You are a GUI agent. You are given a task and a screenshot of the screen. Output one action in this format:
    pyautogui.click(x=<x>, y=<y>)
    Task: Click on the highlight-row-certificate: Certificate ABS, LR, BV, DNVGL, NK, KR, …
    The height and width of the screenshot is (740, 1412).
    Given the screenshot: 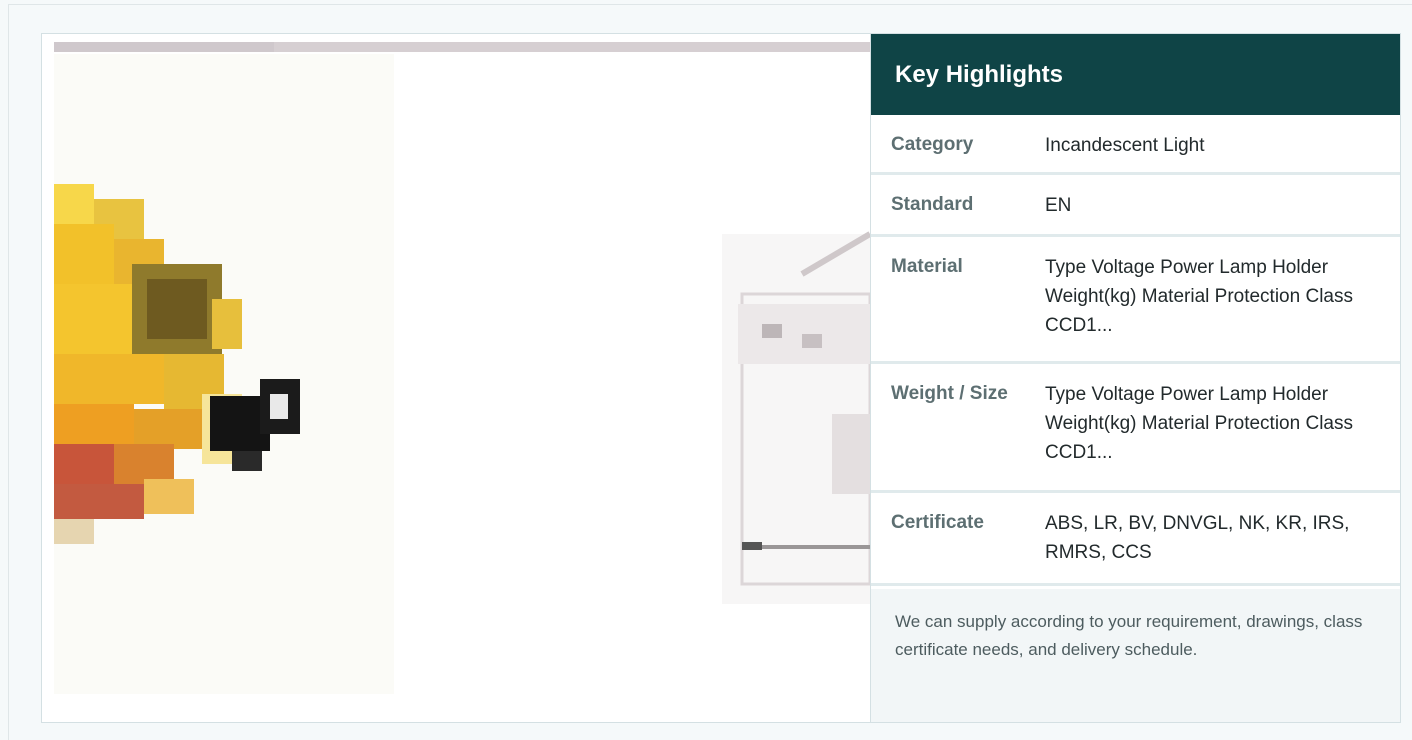 What is the action you would take?
    pyautogui.click(x=1135, y=539)
    